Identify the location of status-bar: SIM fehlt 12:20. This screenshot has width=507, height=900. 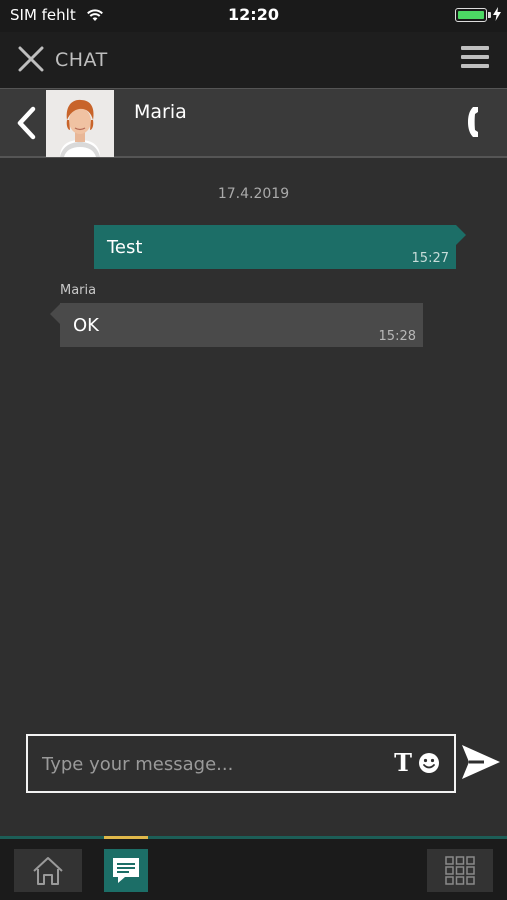
(253, 16).